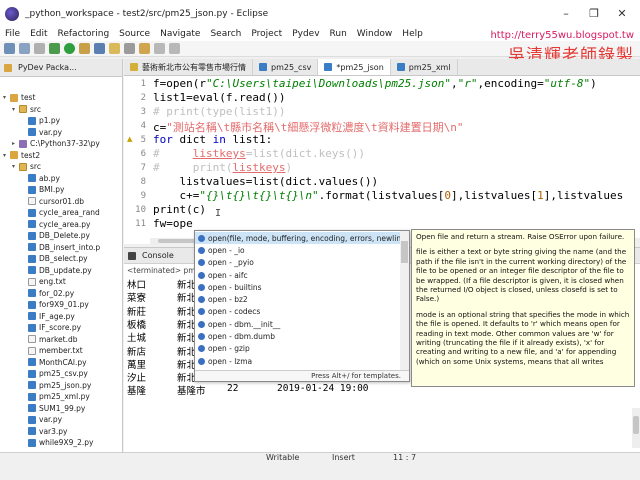 The image size is (640, 480). I want to click on console-cell: 基隆市, so click(191, 392).